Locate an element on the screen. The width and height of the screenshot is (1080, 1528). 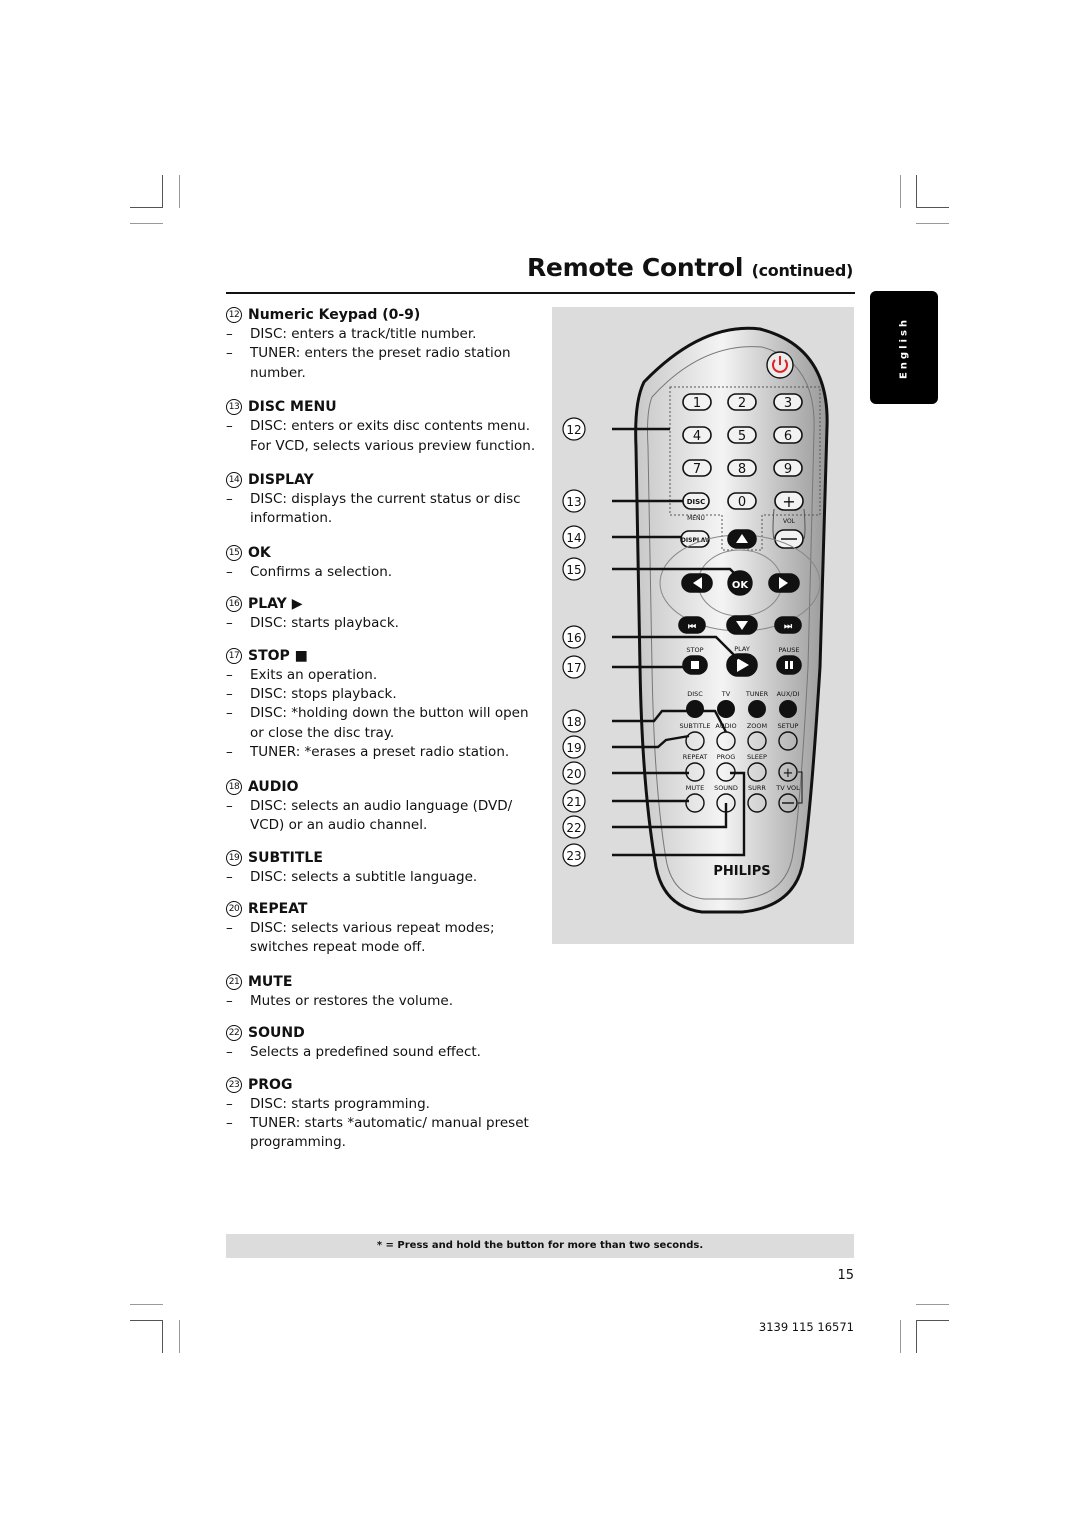
function-title: DISC MENU is located at coordinates (292, 407).